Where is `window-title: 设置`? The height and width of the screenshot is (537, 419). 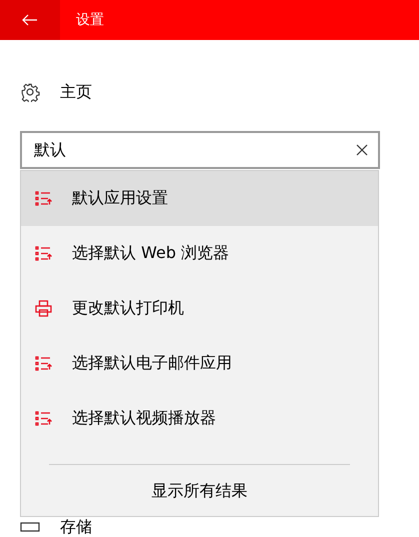 window-title: 设置 is located at coordinates (90, 20).